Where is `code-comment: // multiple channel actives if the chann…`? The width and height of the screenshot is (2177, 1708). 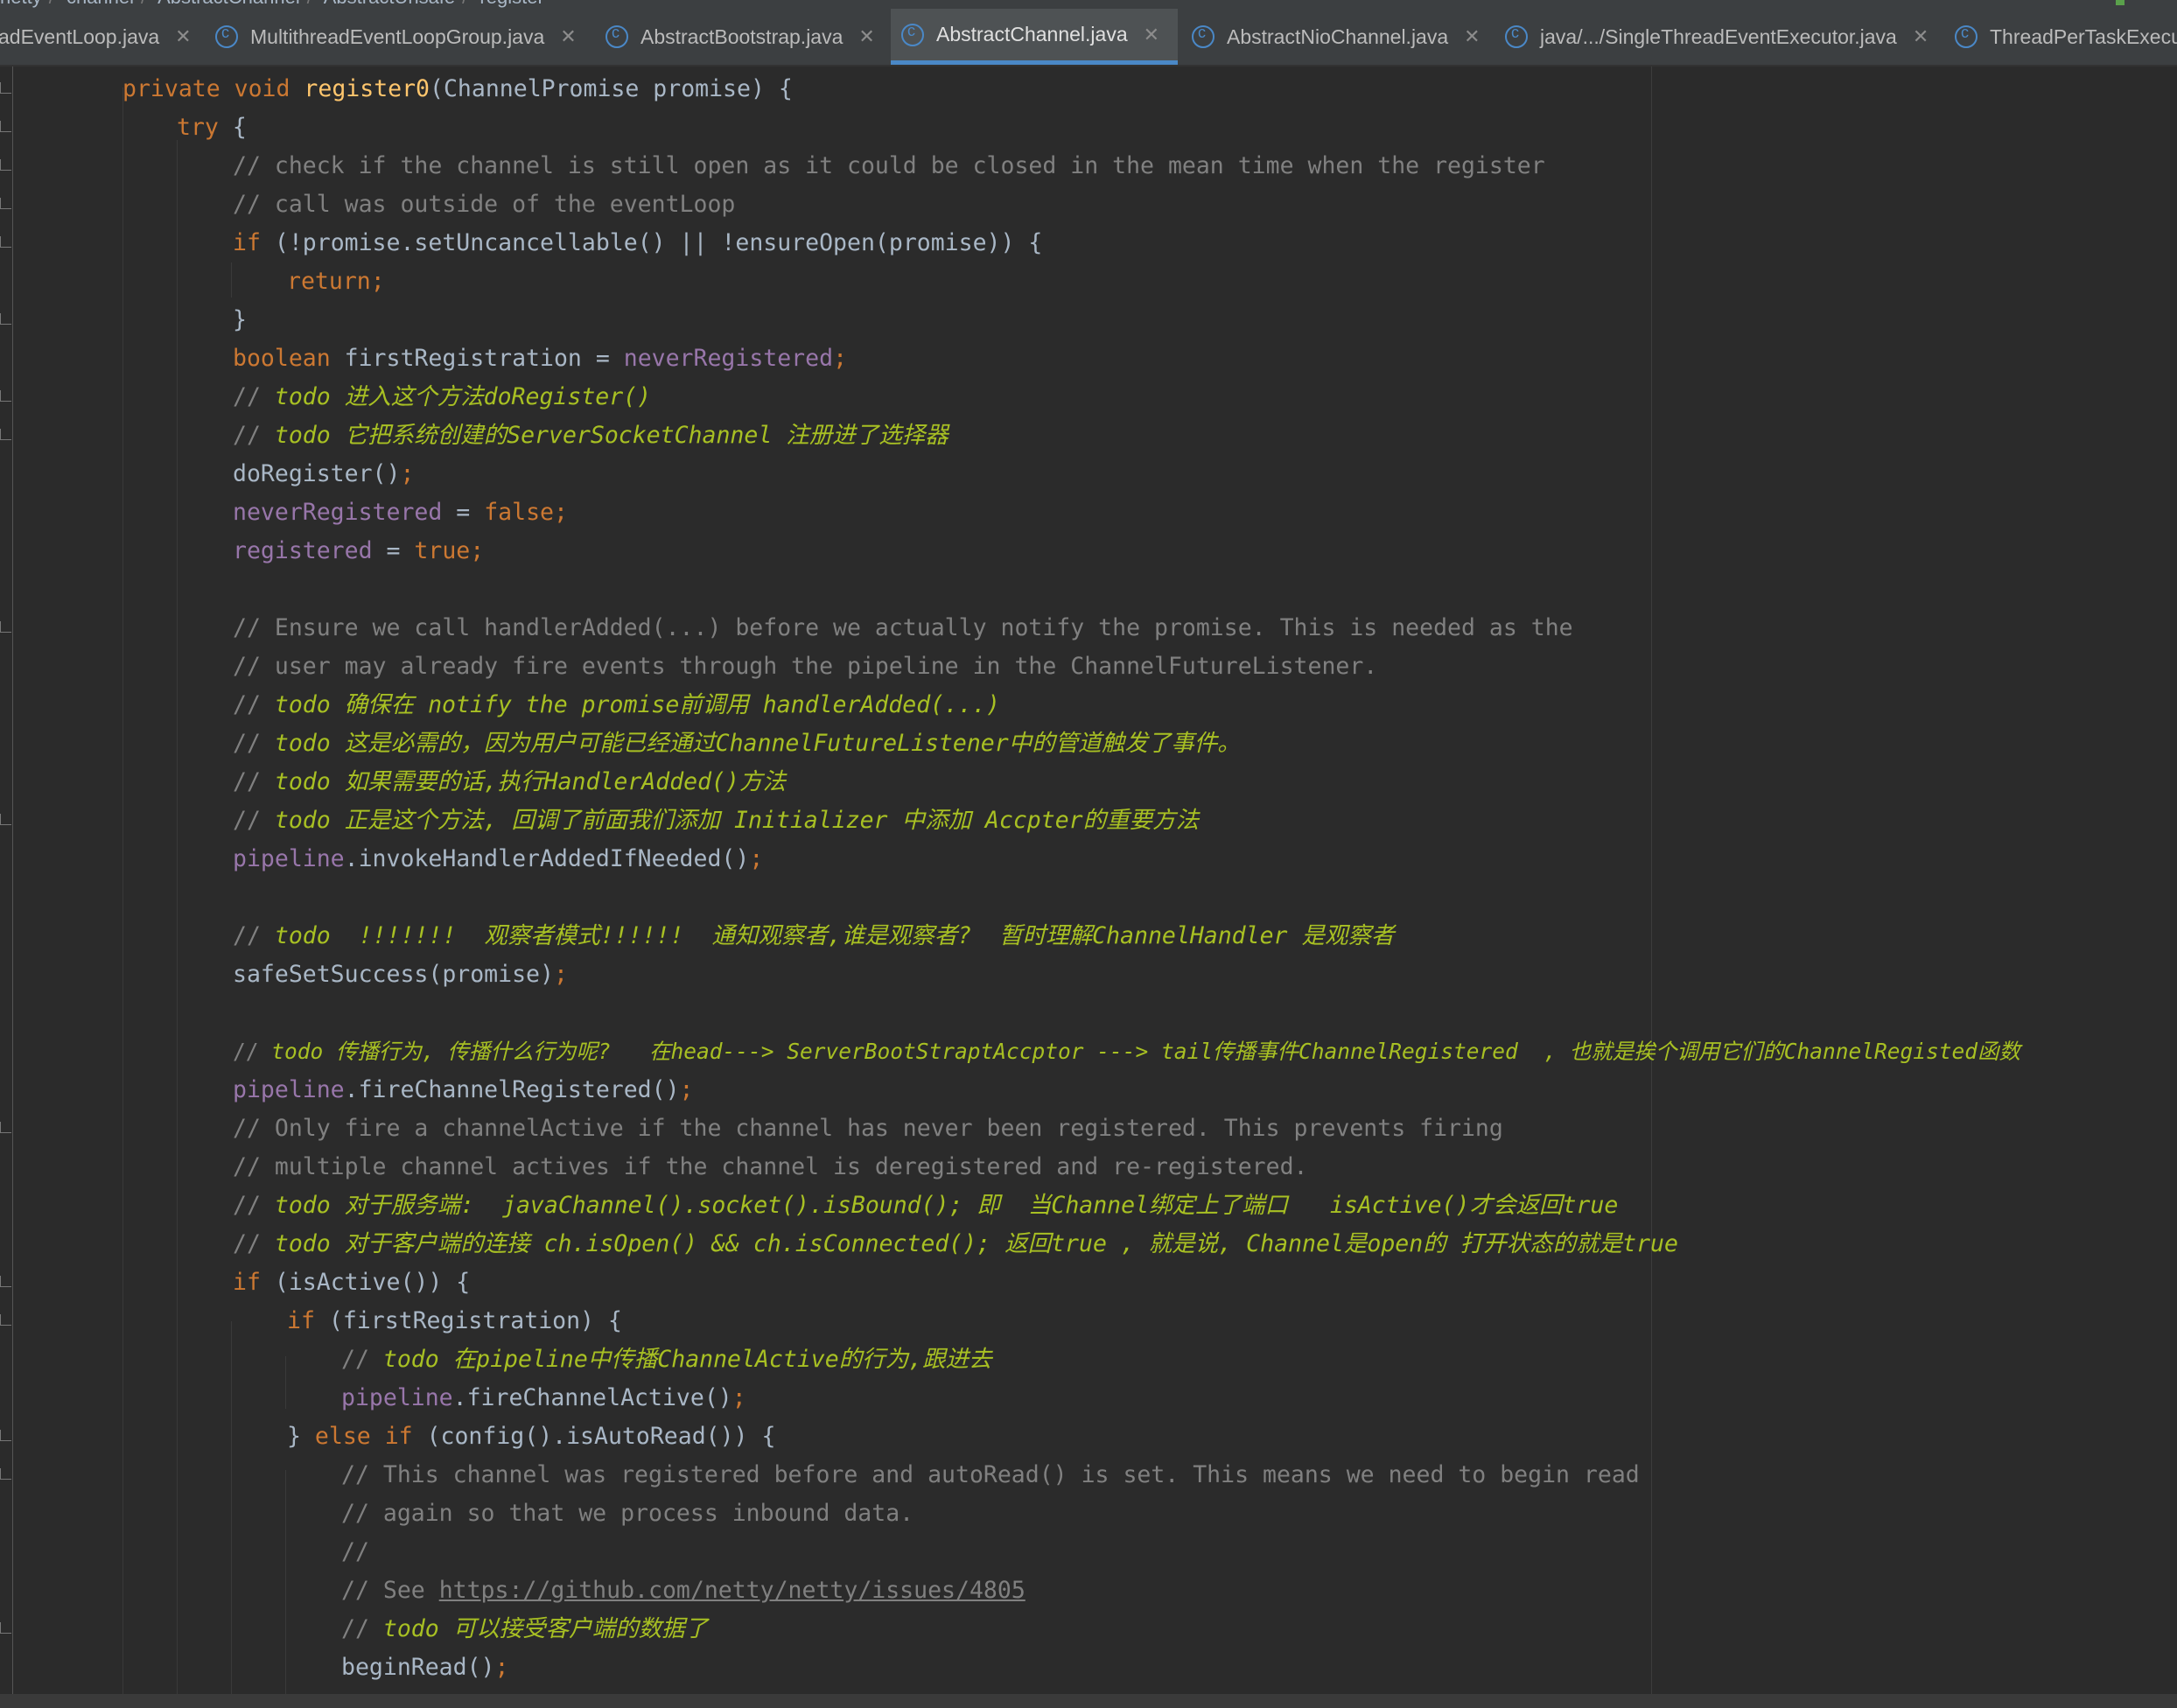 code-comment: // multiple channel actives if the chann… is located at coordinates (770, 1167).